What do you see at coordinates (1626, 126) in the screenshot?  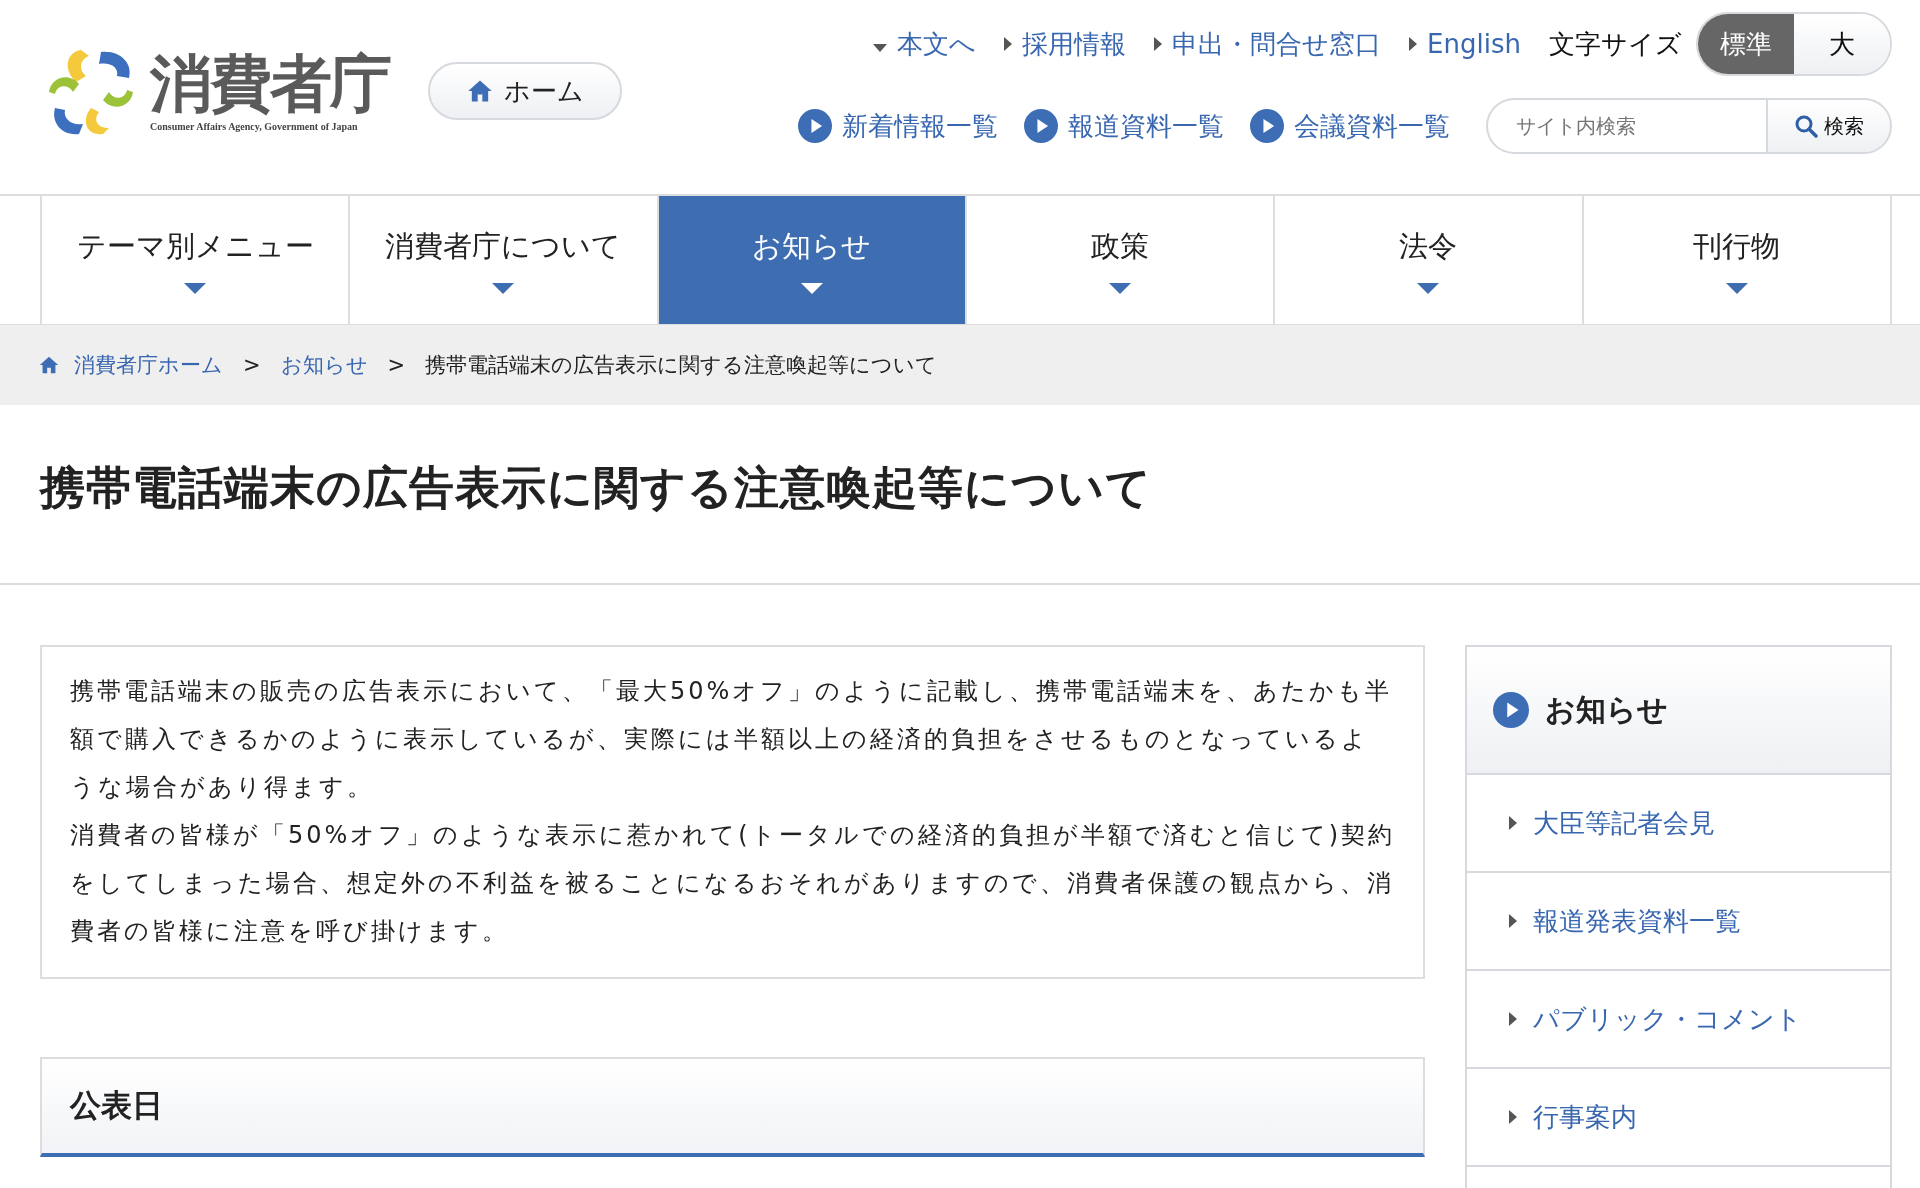 I see `search-field: サイト内検索` at bounding box center [1626, 126].